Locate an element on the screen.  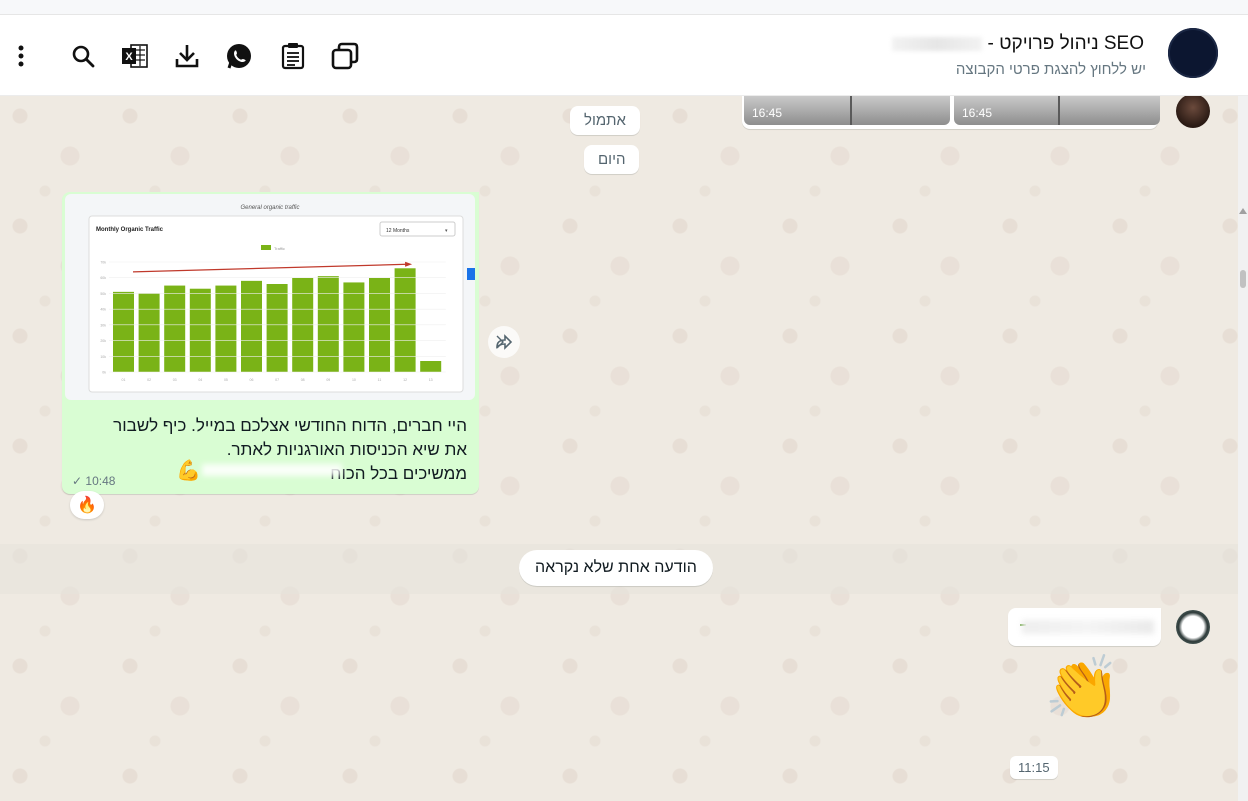
clipboard-icon is located at coordinates (293, 56).